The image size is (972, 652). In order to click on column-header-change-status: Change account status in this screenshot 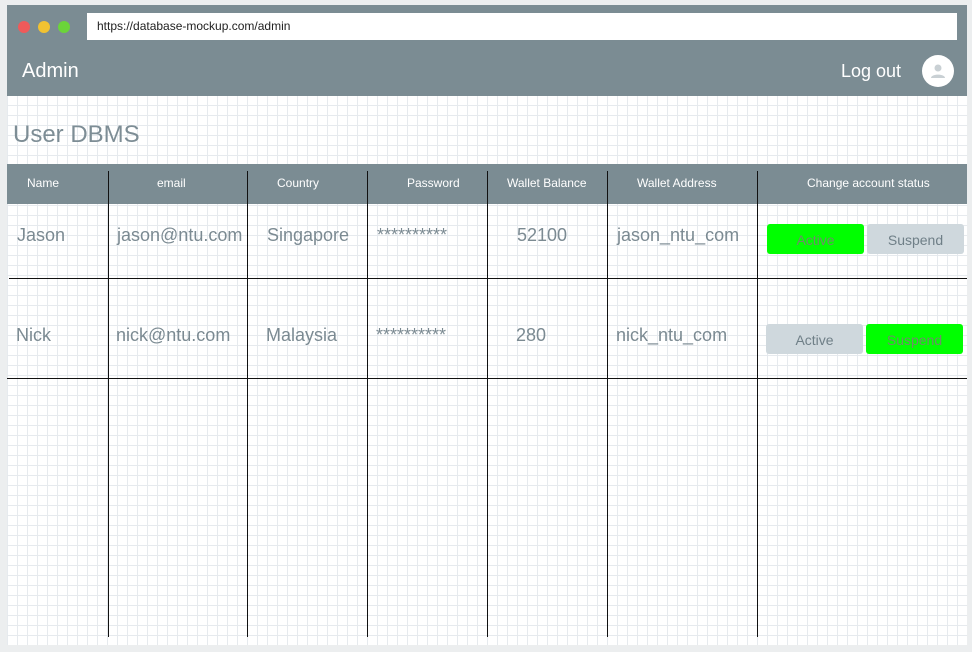, I will do `click(868, 183)`.